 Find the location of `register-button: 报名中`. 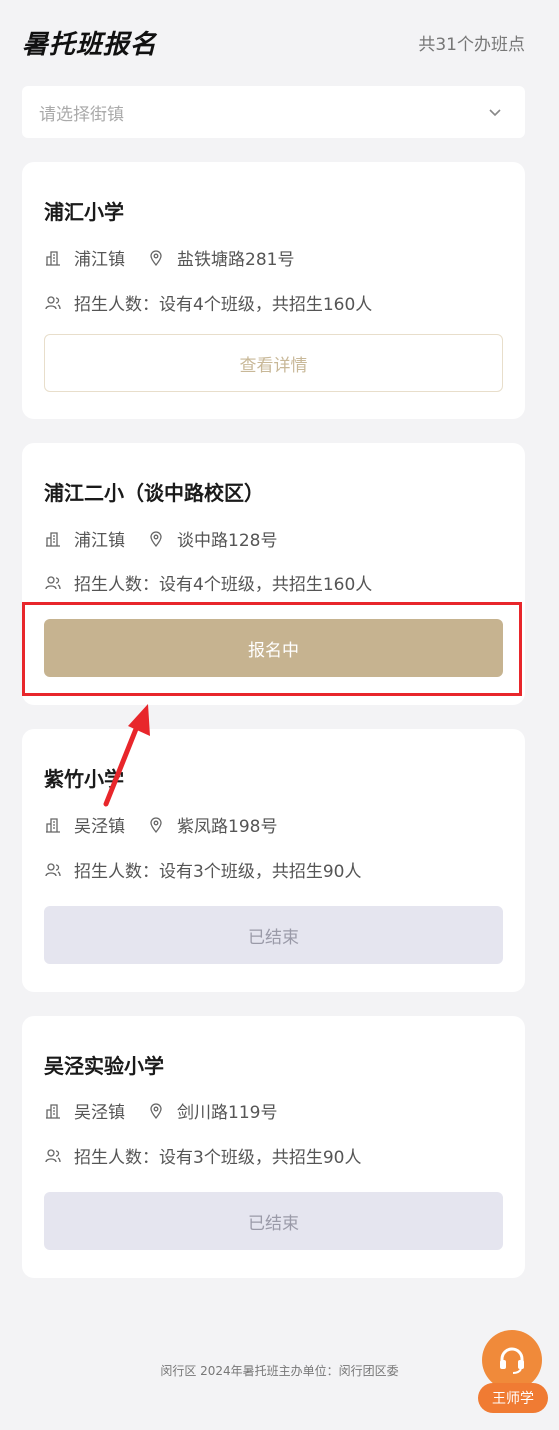

register-button: 报名中 is located at coordinates (273, 648).